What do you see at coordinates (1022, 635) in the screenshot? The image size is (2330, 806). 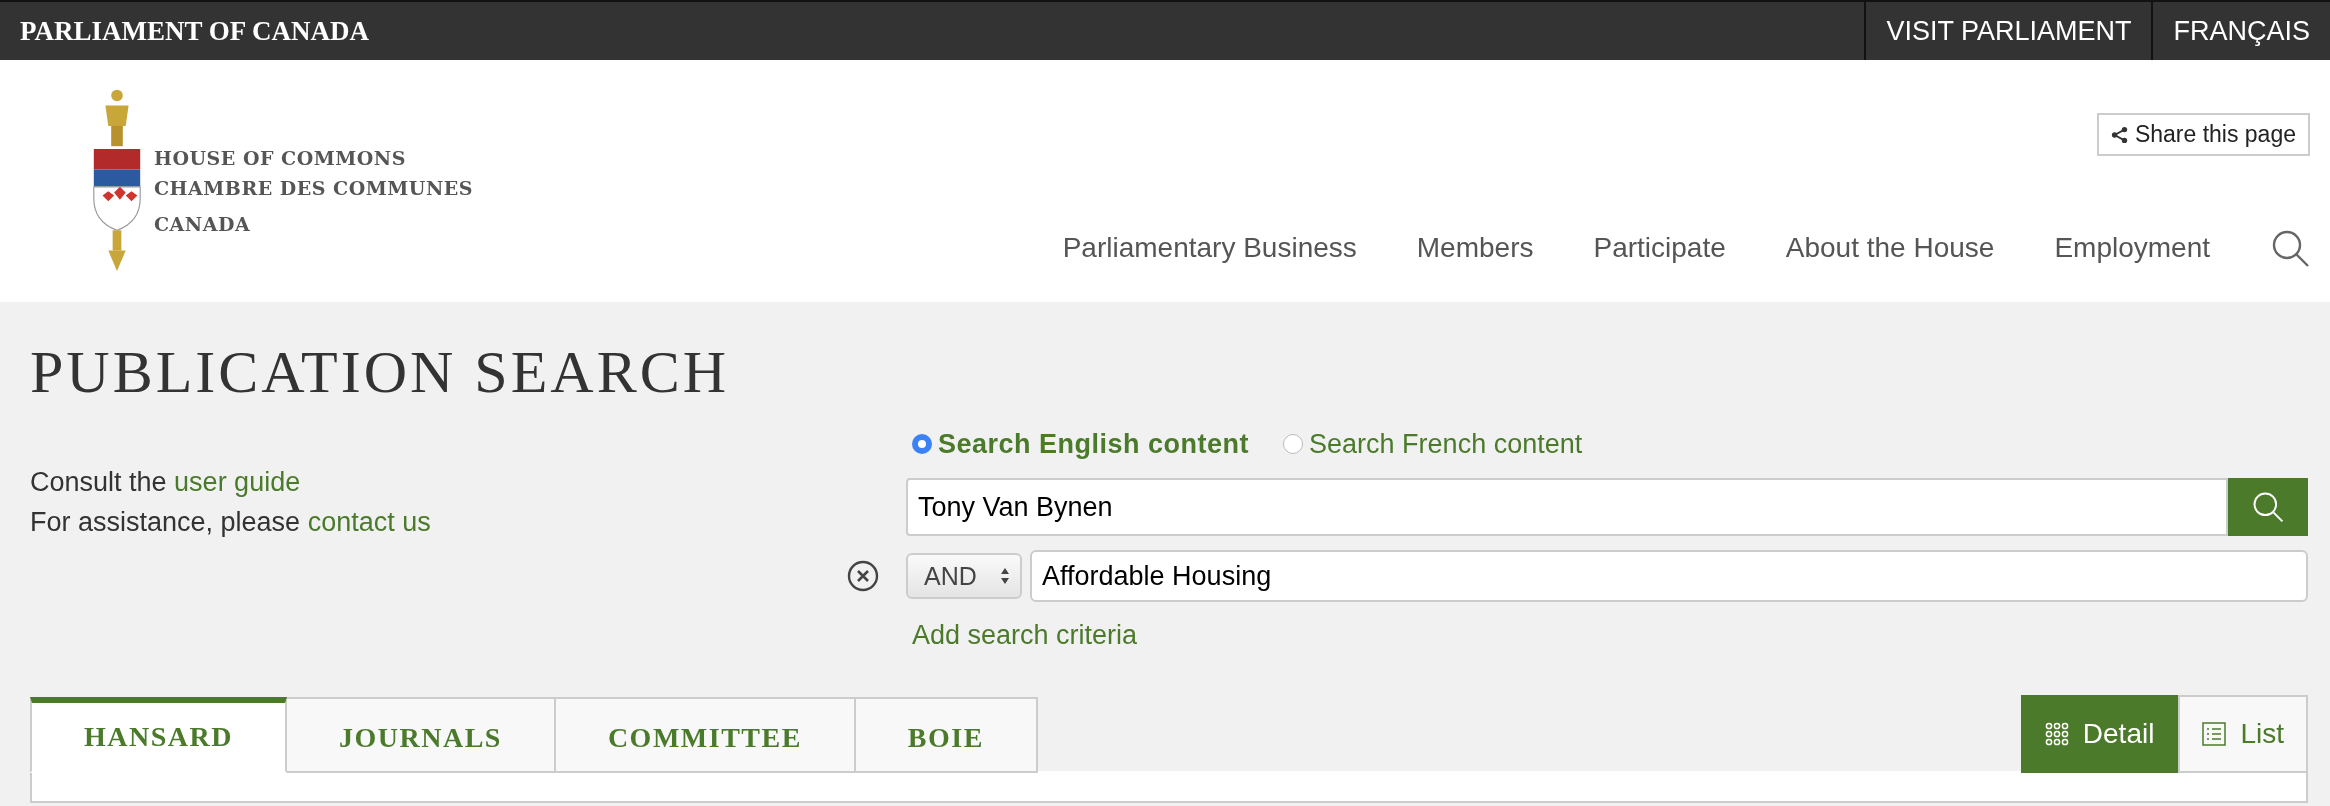 I see `add-criteria-link: Add search criteria` at bounding box center [1022, 635].